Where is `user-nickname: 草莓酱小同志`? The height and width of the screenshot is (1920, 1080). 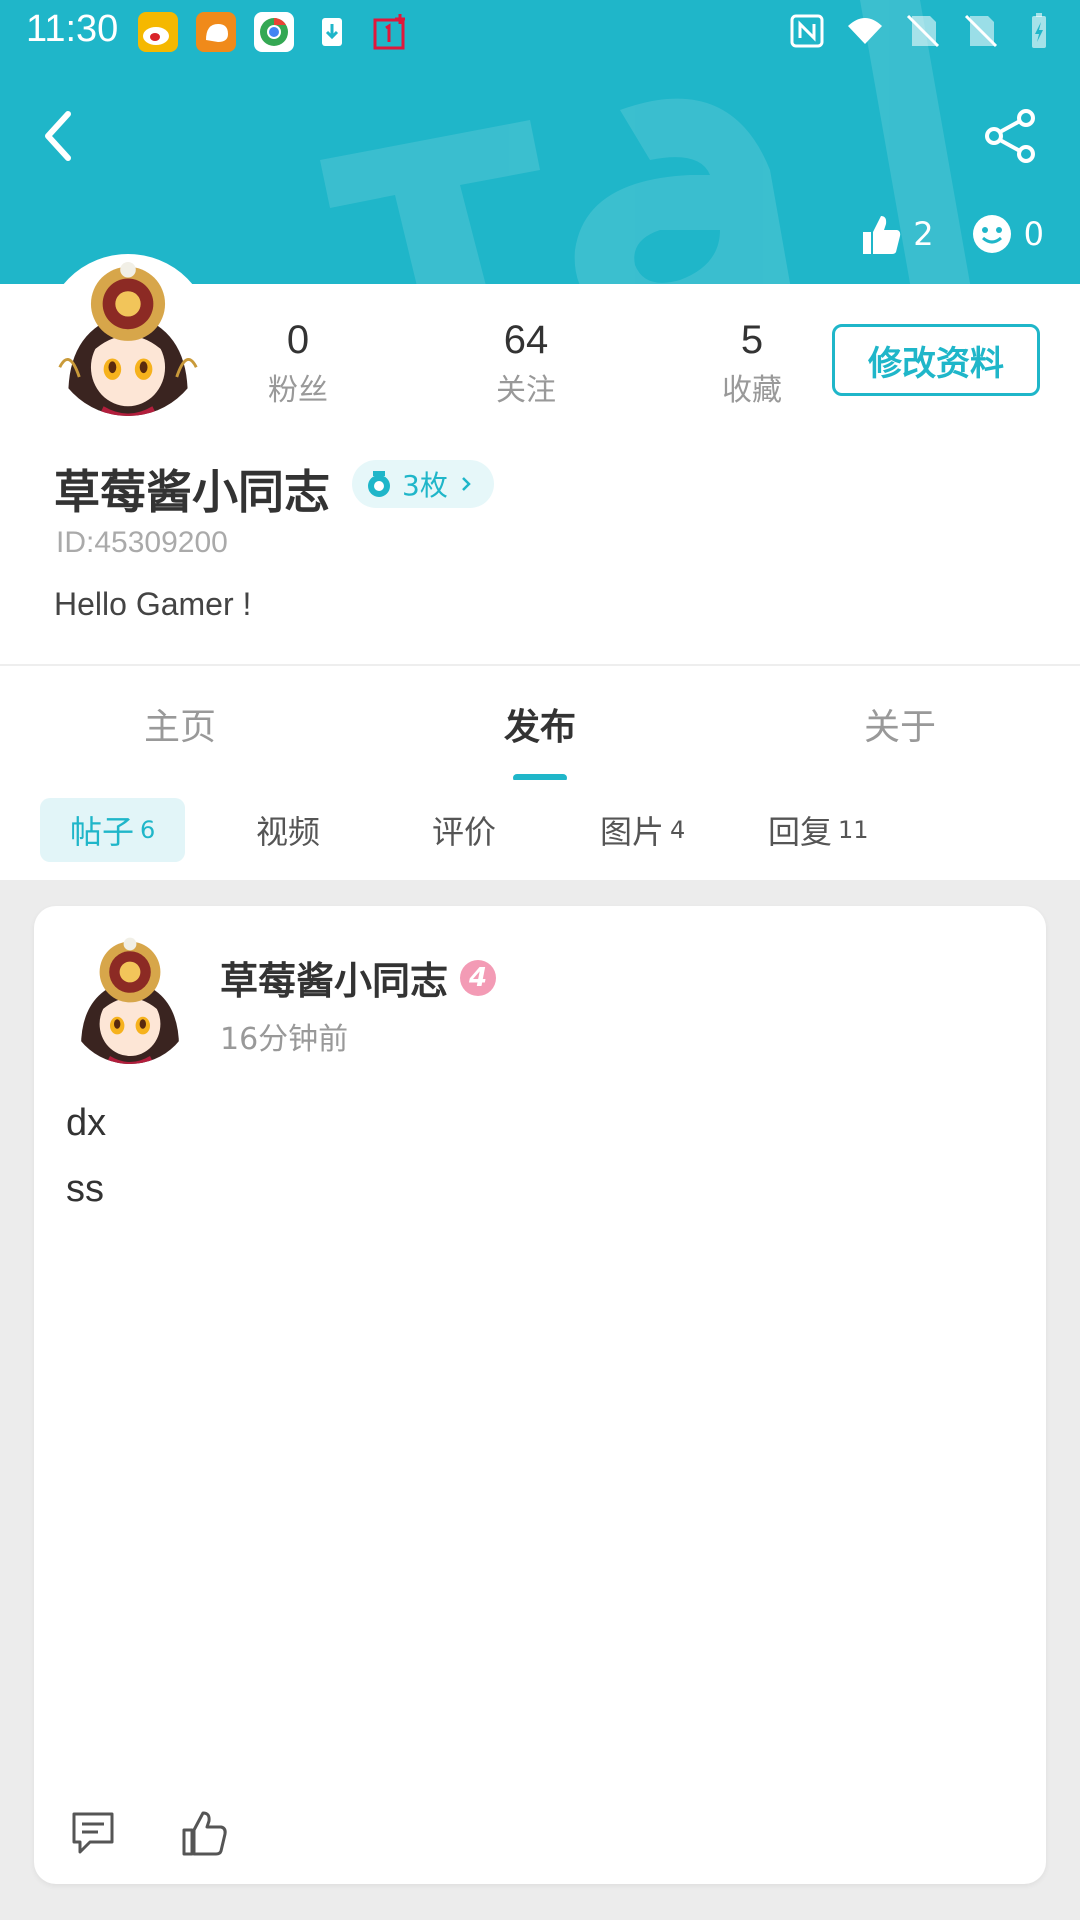
user-nickname: 草莓酱小同志 is located at coordinates (192, 492).